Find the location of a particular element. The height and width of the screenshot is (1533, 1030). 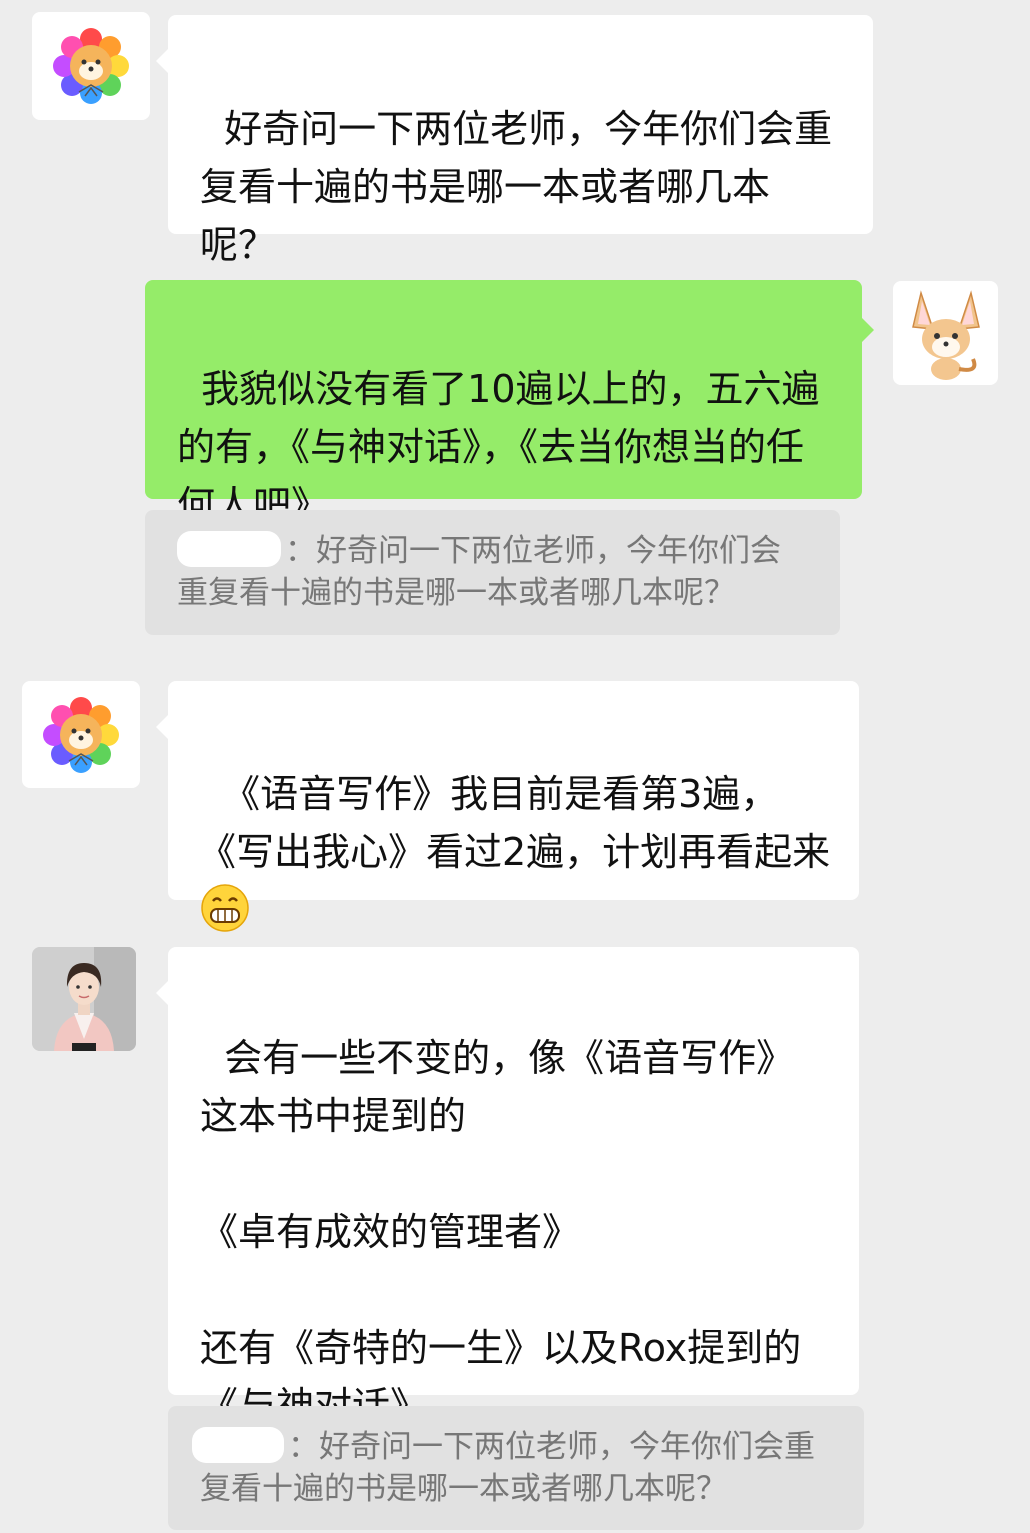

message-bubble: 《语音写作》我目前是看第3遍，《写出我心》看过2遍，计划再看起来 is located at coordinates (507, 806).